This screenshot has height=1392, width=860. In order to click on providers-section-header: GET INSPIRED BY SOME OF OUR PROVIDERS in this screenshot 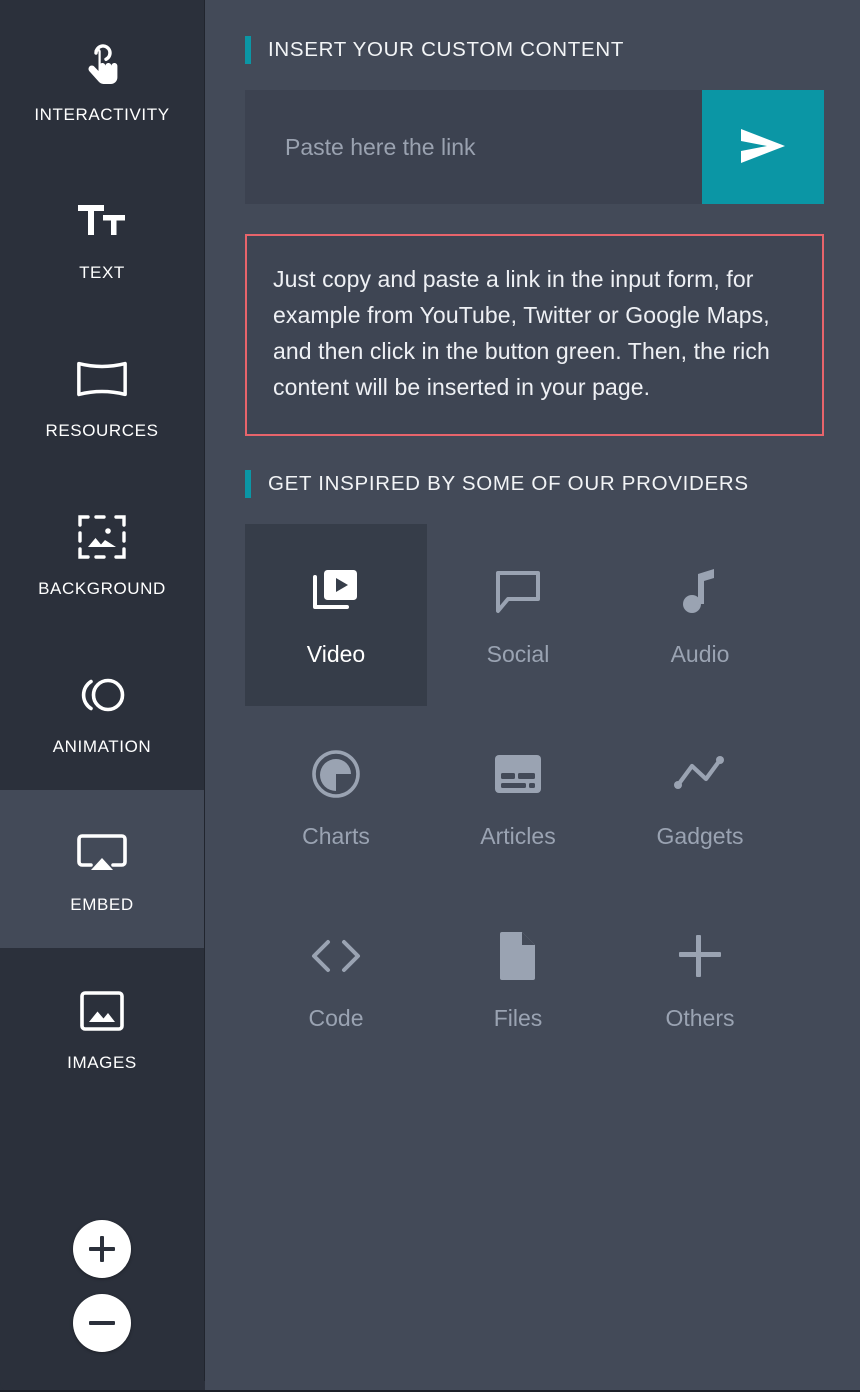, I will do `click(534, 483)`.